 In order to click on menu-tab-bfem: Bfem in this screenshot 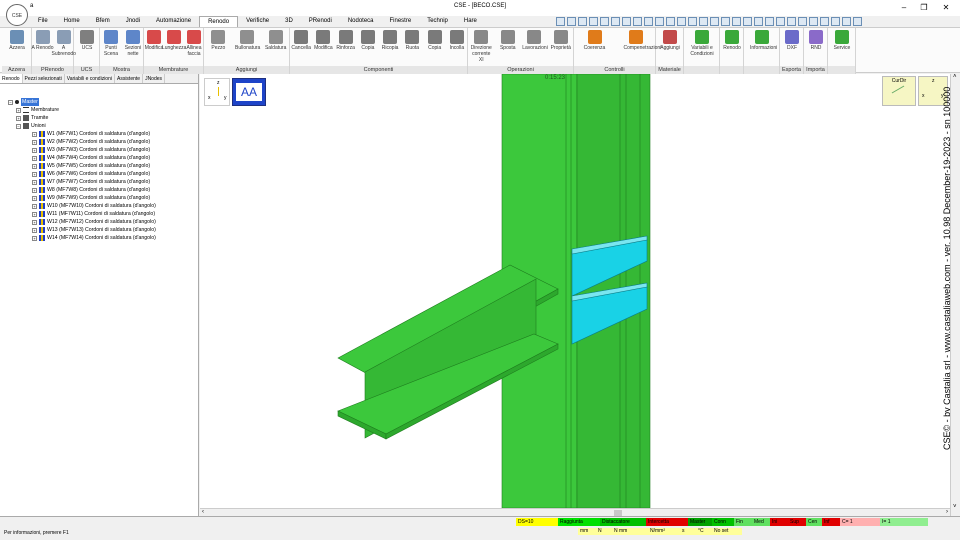, I will do `click(103, 21)`.